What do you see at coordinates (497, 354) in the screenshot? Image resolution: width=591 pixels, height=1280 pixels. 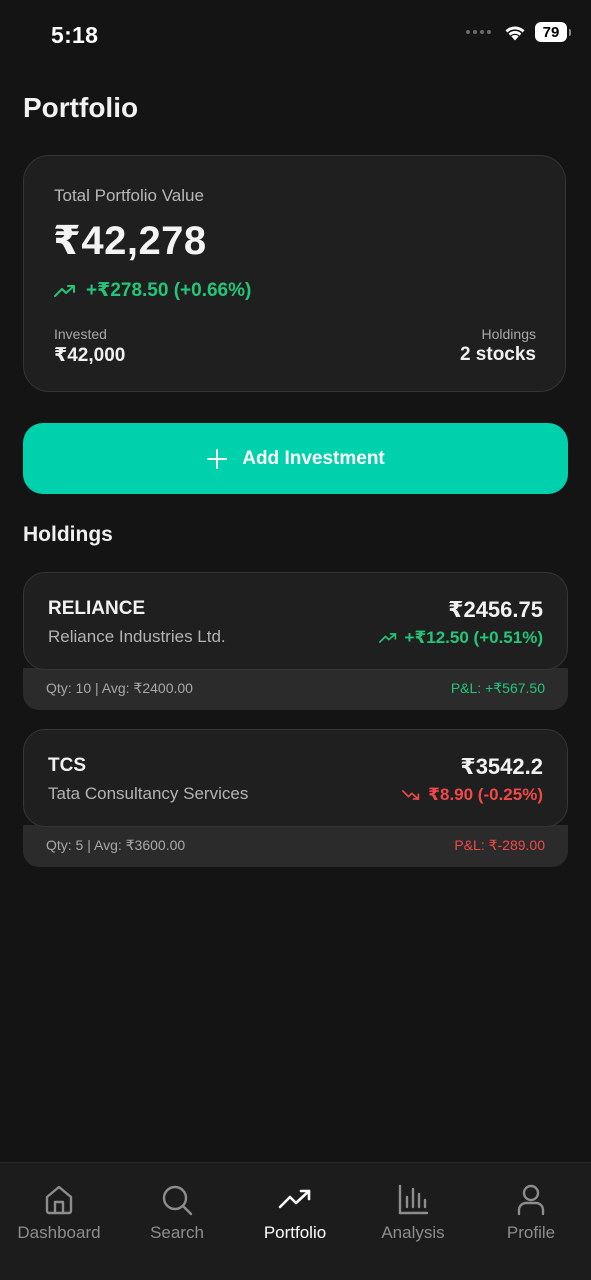 I see `holdings-count-value: 2 stocks` at bounding box center [497, 354].